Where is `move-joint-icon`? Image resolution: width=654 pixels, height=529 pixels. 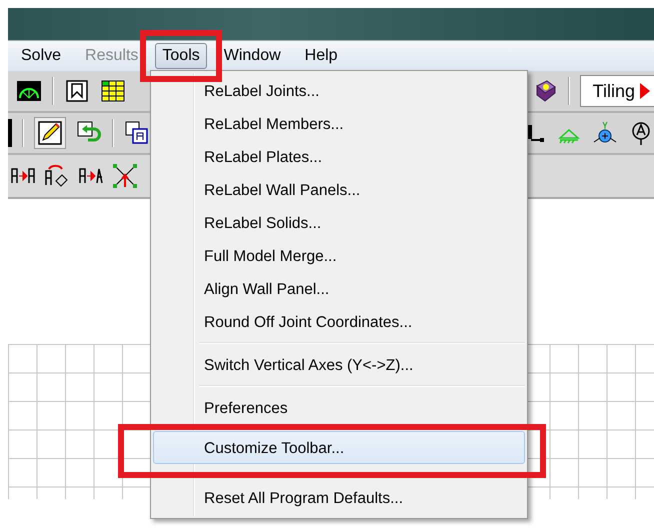 move-joint-icon is located at coordinates (125, 176).